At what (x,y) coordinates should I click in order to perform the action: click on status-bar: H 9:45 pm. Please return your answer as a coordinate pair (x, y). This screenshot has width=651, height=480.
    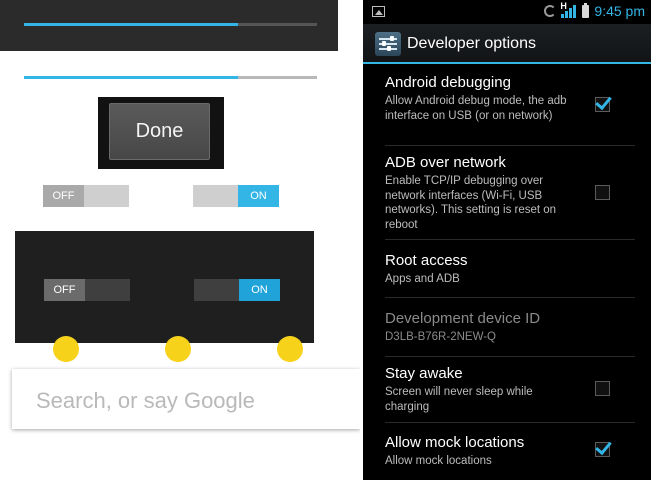
    Looking at the image, I should click on (507, 12).